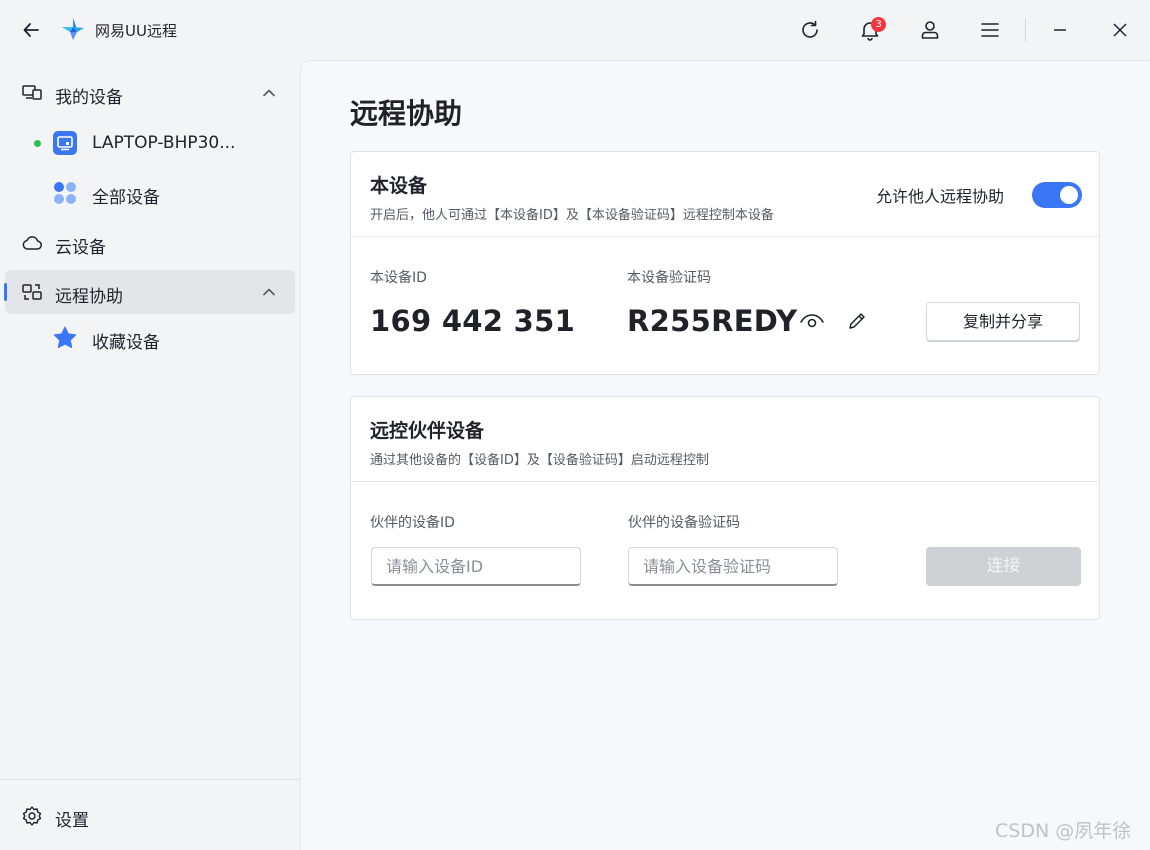 This screenshot has width=1150, height=850. What do you see at coordinates (32, 243) in the screenshot?
I see `cloud-icon` at bounding box center [32, 243].